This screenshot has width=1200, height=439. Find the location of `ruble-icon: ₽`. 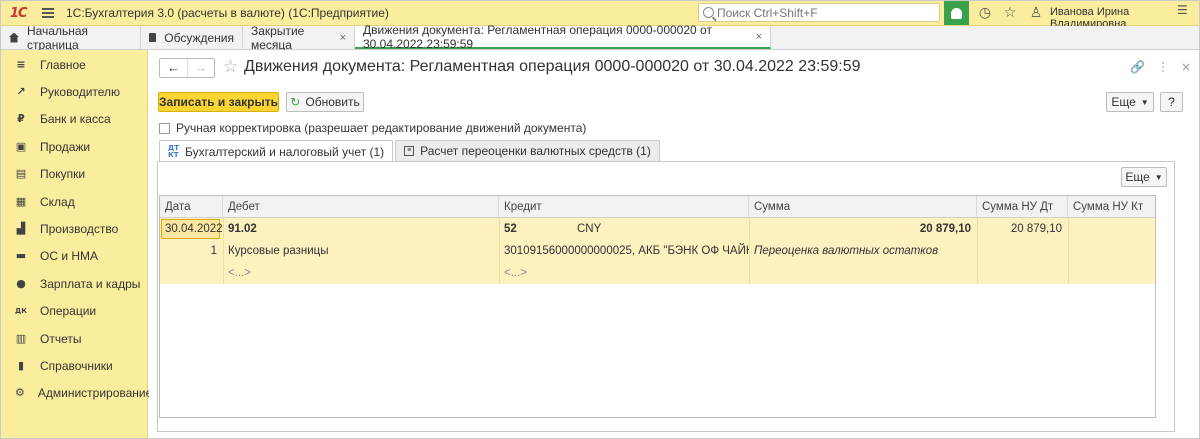

ruble-icon: ₽ is located at coordinates (21, 119).